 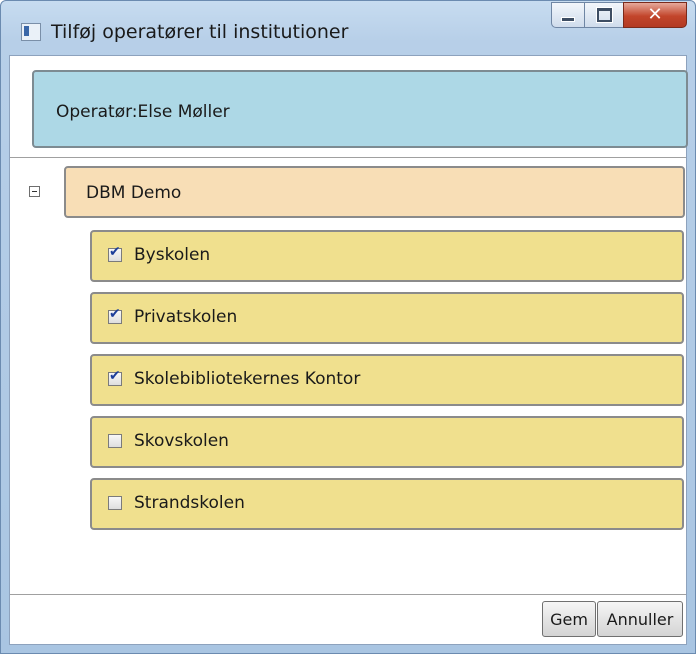 I want to click on minimize-icon, so click(x=568, y=19).